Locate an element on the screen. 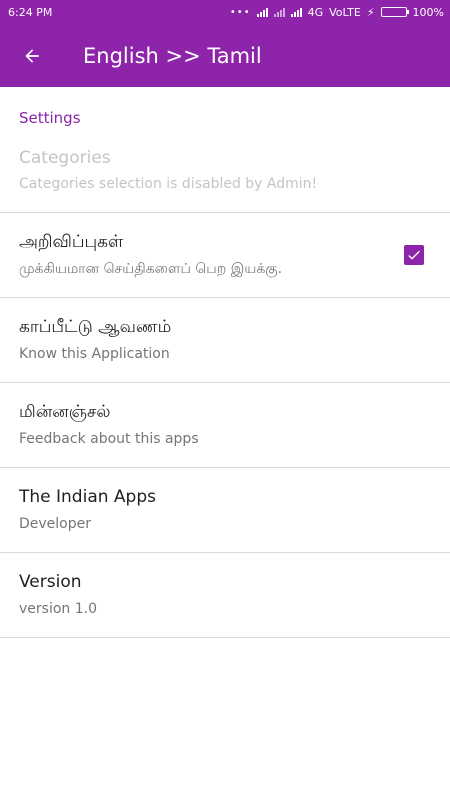 This screenshot has width=450, height=800. pref-summary: Developer is located at coordinates (55, 524).